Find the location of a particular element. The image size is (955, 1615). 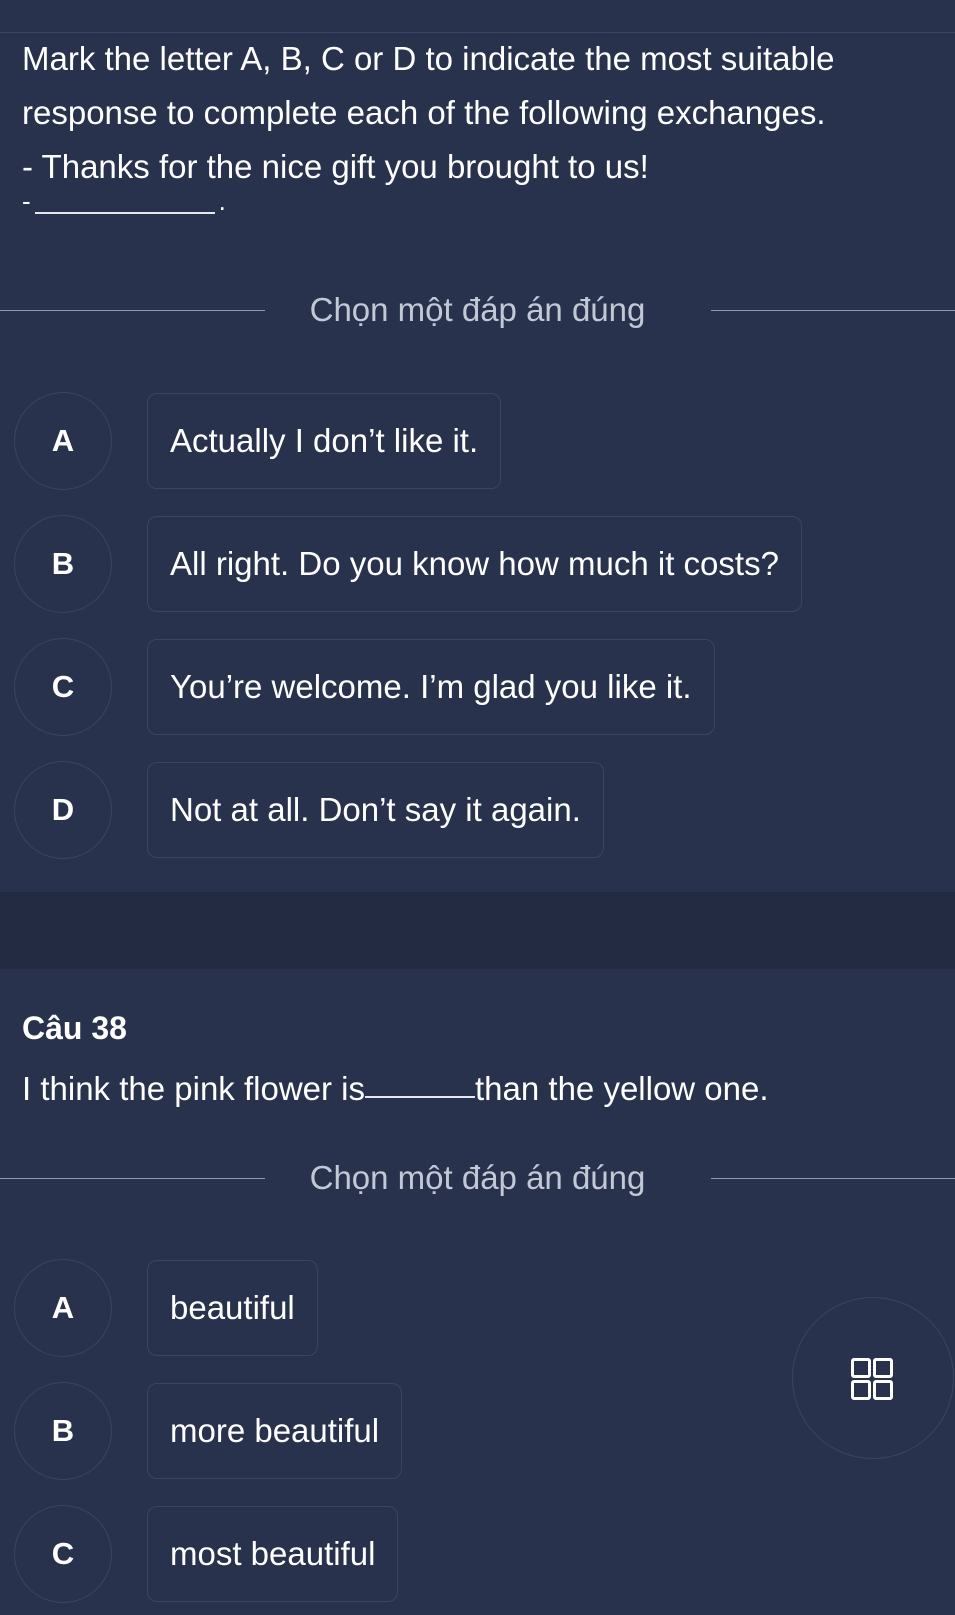

blank-prefix: - is located at coordinates (26, 201).